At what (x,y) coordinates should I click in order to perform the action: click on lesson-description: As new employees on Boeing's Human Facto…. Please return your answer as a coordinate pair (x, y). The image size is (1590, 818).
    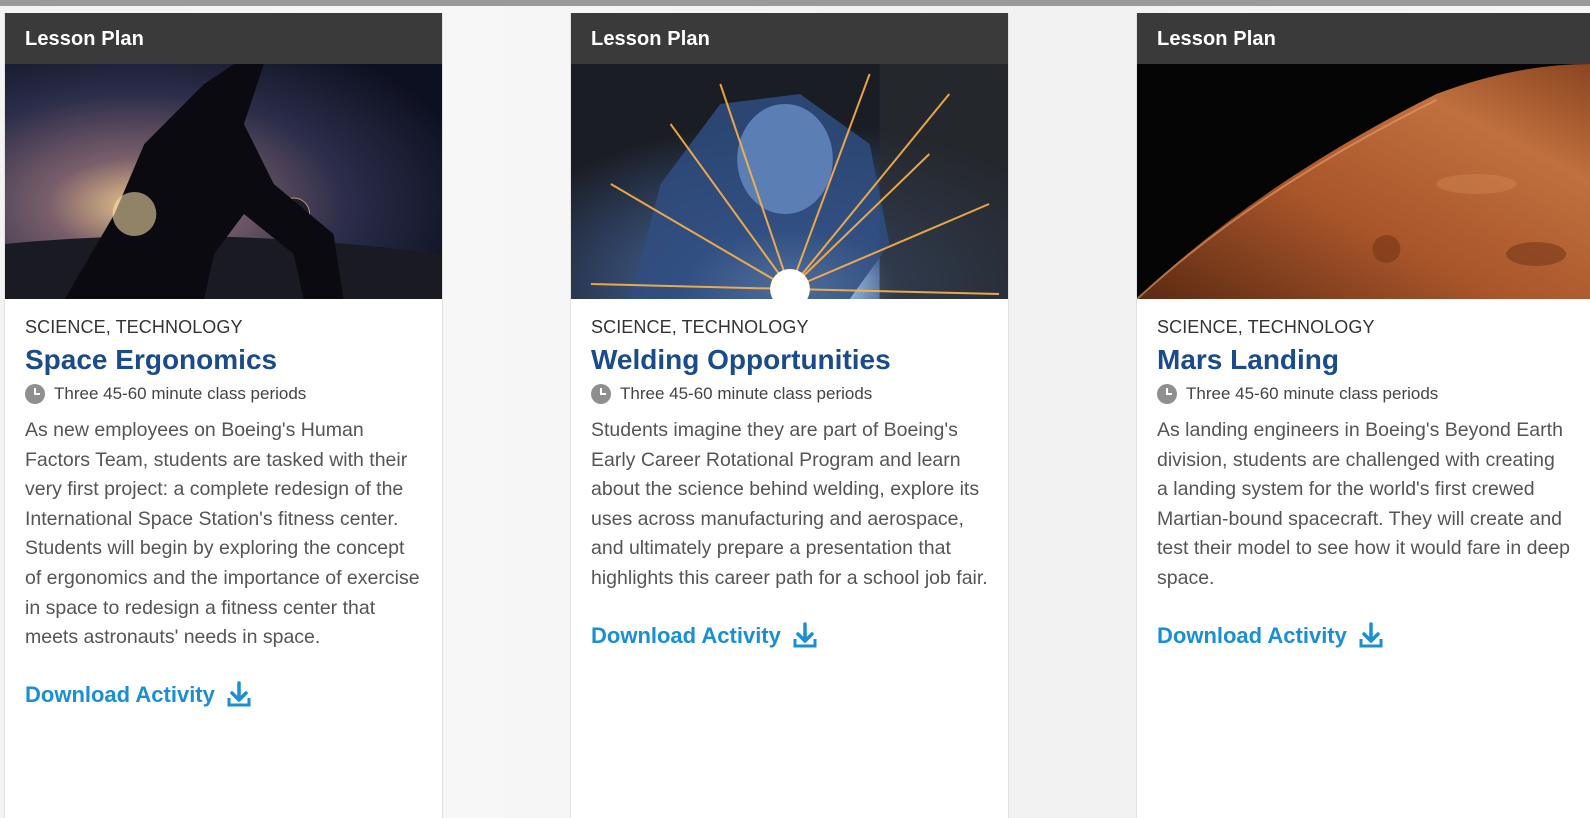
    Looking at the image, I should click on (222, 534).